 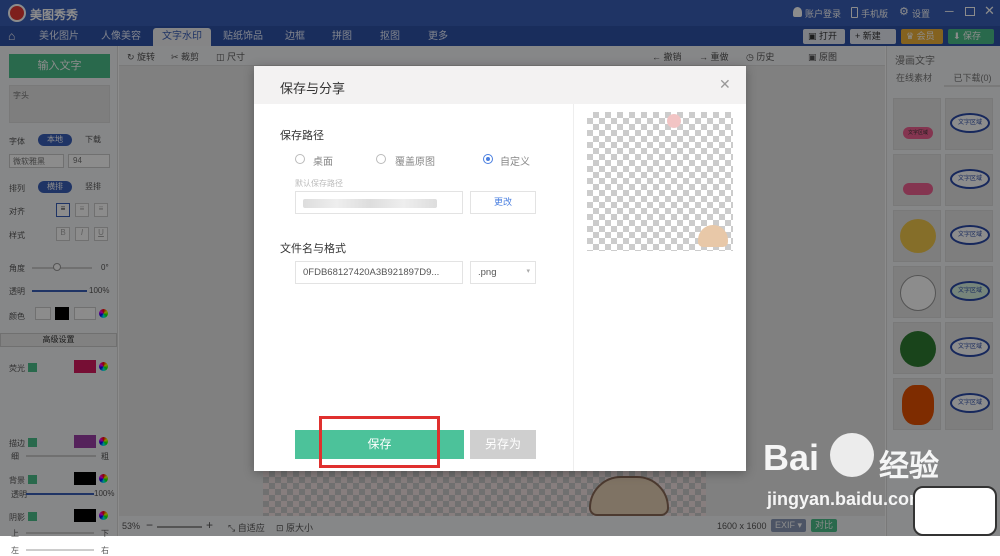 I want to click on chevron-down-icon: ▾, so click(x=528, y=271).